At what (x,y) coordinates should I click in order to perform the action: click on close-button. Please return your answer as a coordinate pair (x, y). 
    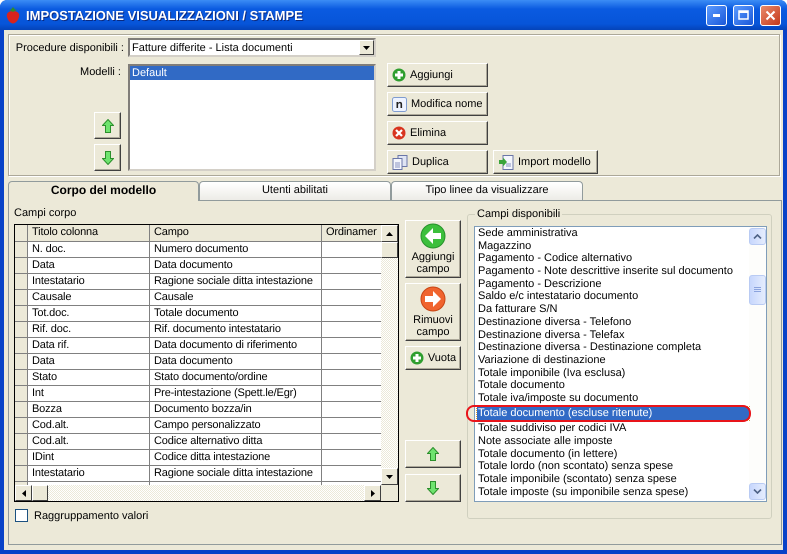
    Looking at the image, I should click on (770, 15).